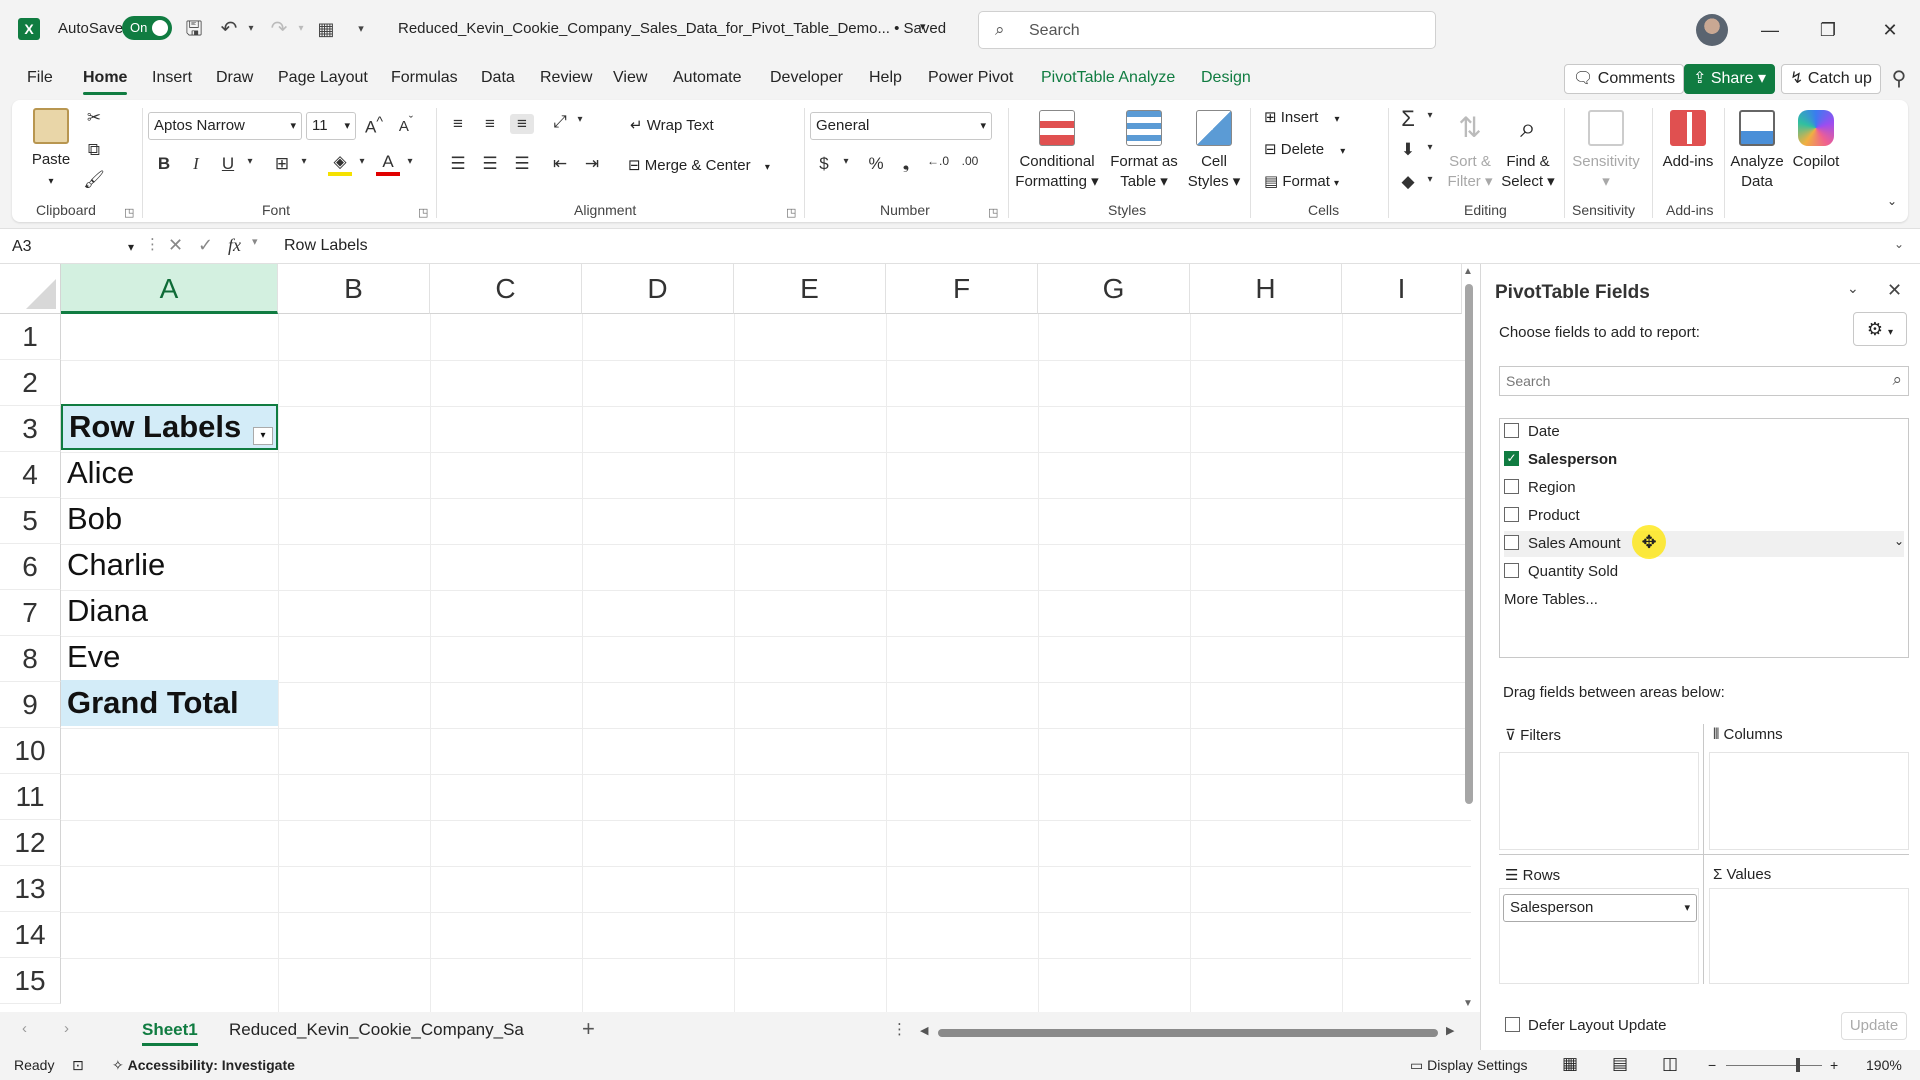 The width and height of the screenshot is (1920, 1080). I want to click on insert-cells-button: ⊞ Insert ▾, so click(1301, 117).